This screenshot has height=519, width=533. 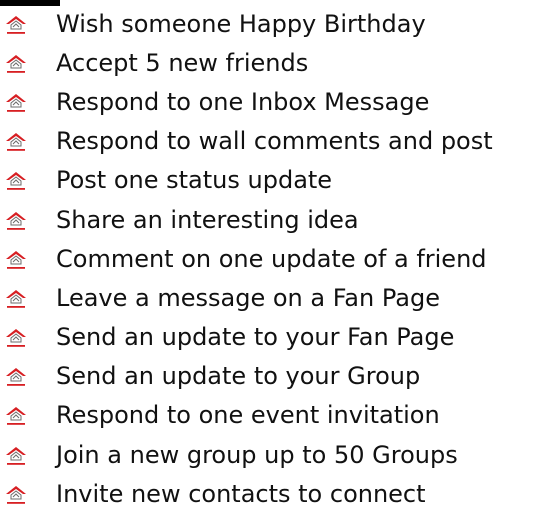 What do you see at coordinates (248, 415) in the screenshot?
I see `list-item-label: Respond to one event invitation` at bounding box center [248, 415].